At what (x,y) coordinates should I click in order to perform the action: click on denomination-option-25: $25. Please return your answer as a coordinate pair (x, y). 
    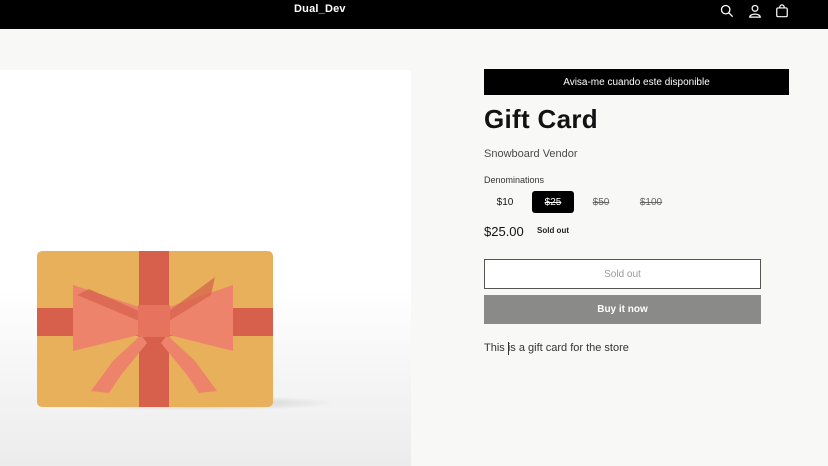
    Looking at the image, I should click on (553, 202).